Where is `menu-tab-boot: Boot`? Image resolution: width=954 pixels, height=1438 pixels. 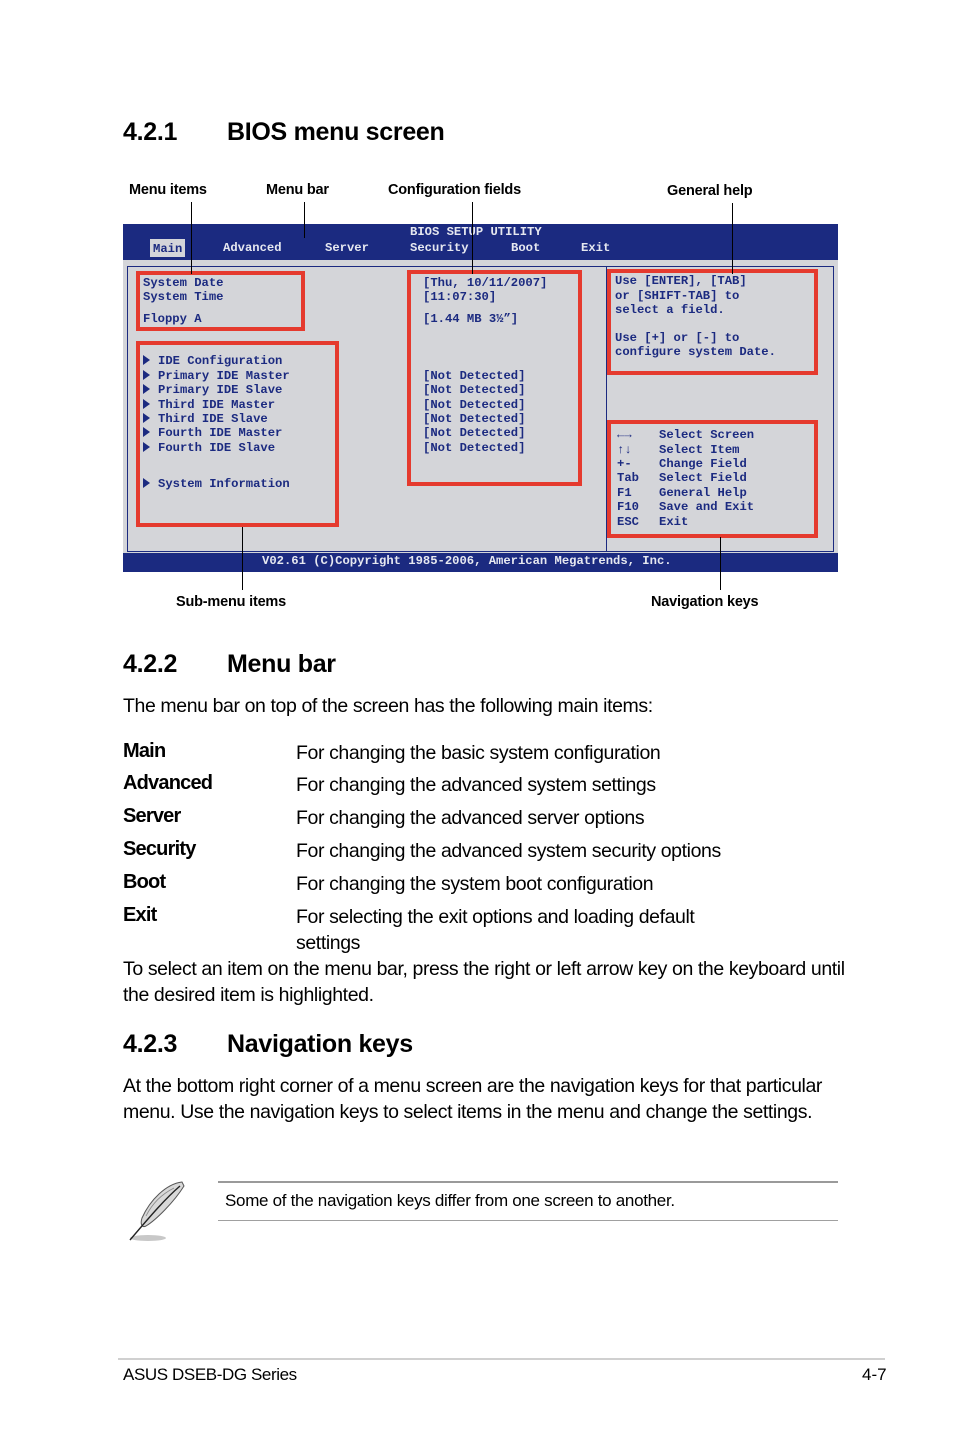 menu-tab-boot: Boot is located at coordinates (525, 248).